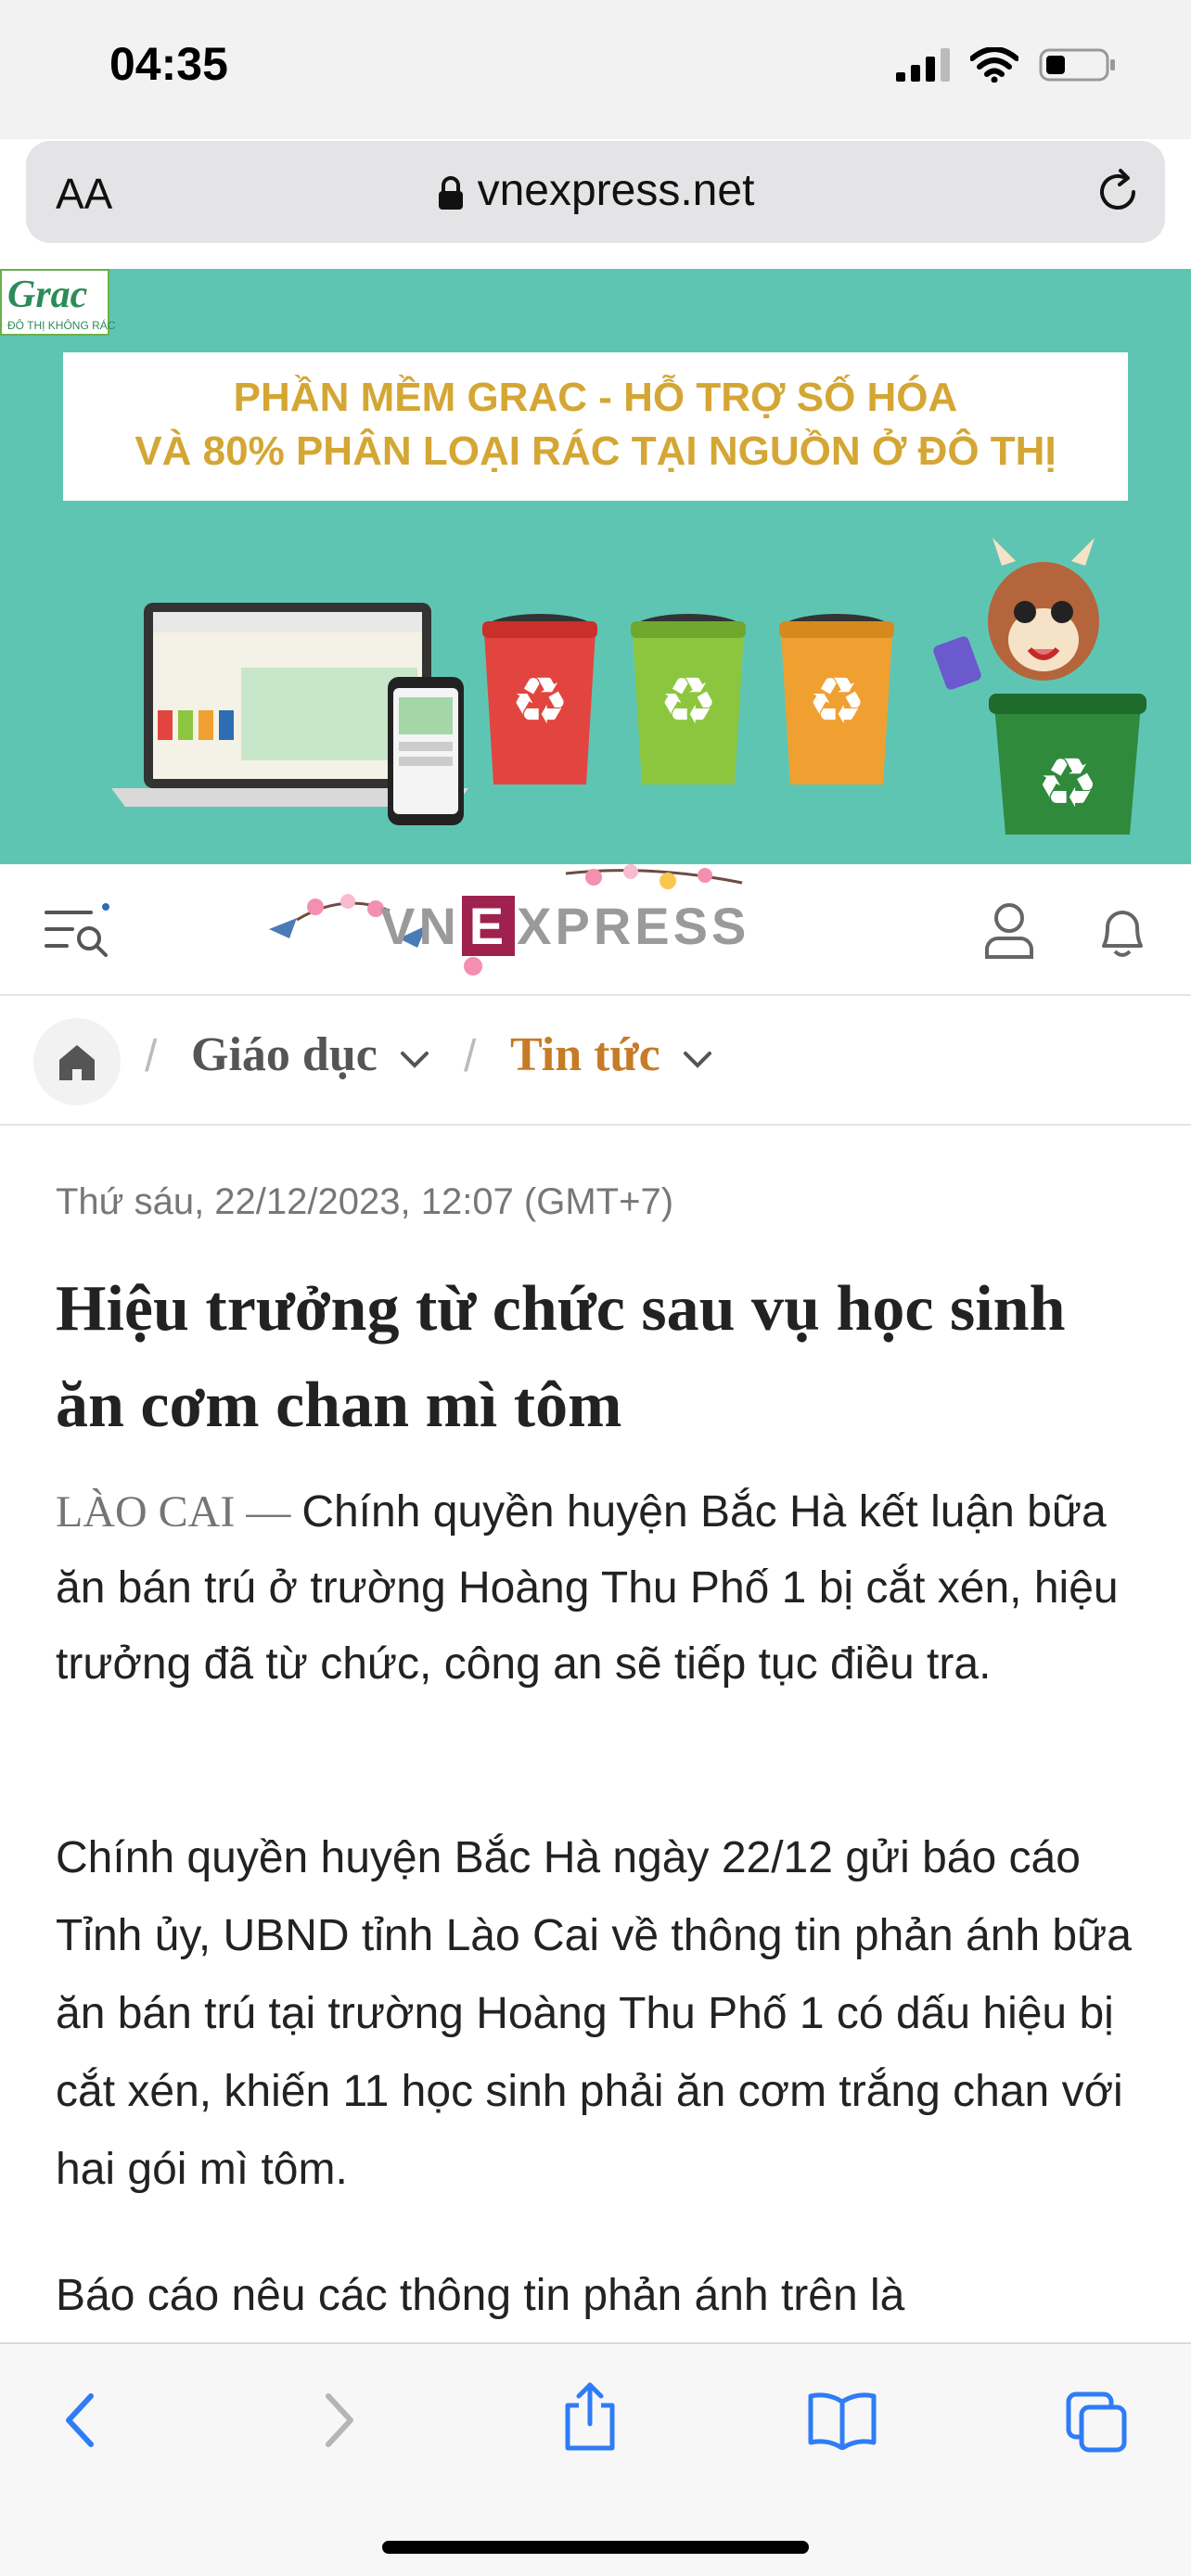 This screenshot has width=1191, height=2576. I want to click on battery-icon, so click(1077, 65).